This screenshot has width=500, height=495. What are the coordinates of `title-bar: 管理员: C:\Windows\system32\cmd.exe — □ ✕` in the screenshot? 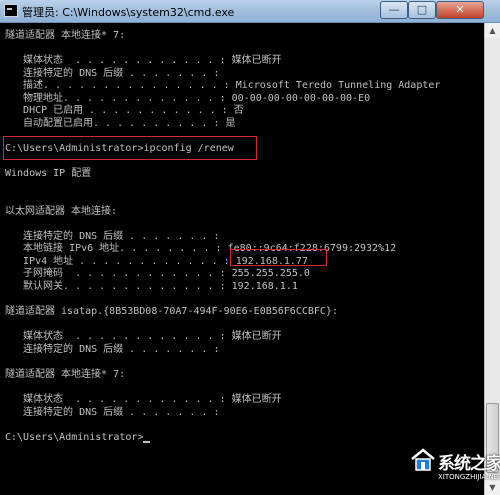 It's located at (250, 11).